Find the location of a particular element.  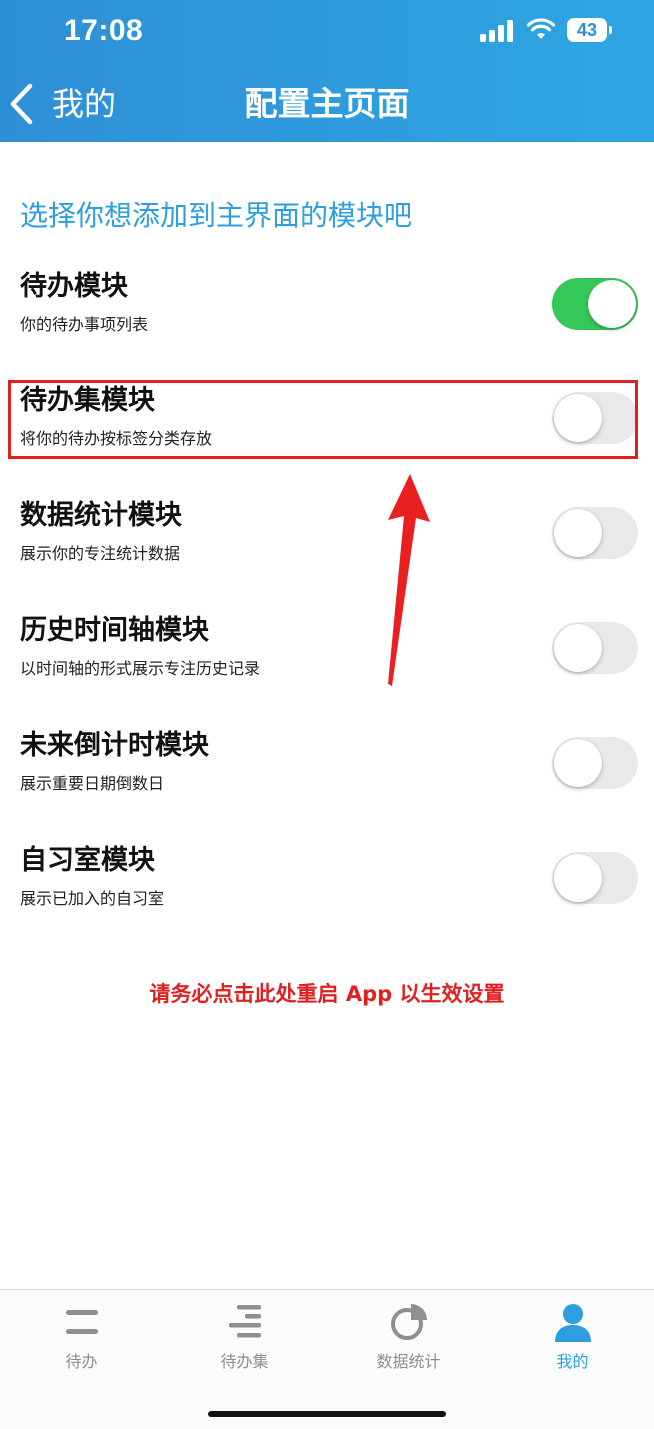

module-row-study-room: 自习室模块 展示已加入的自习室 is located at coordinates (327, 892).